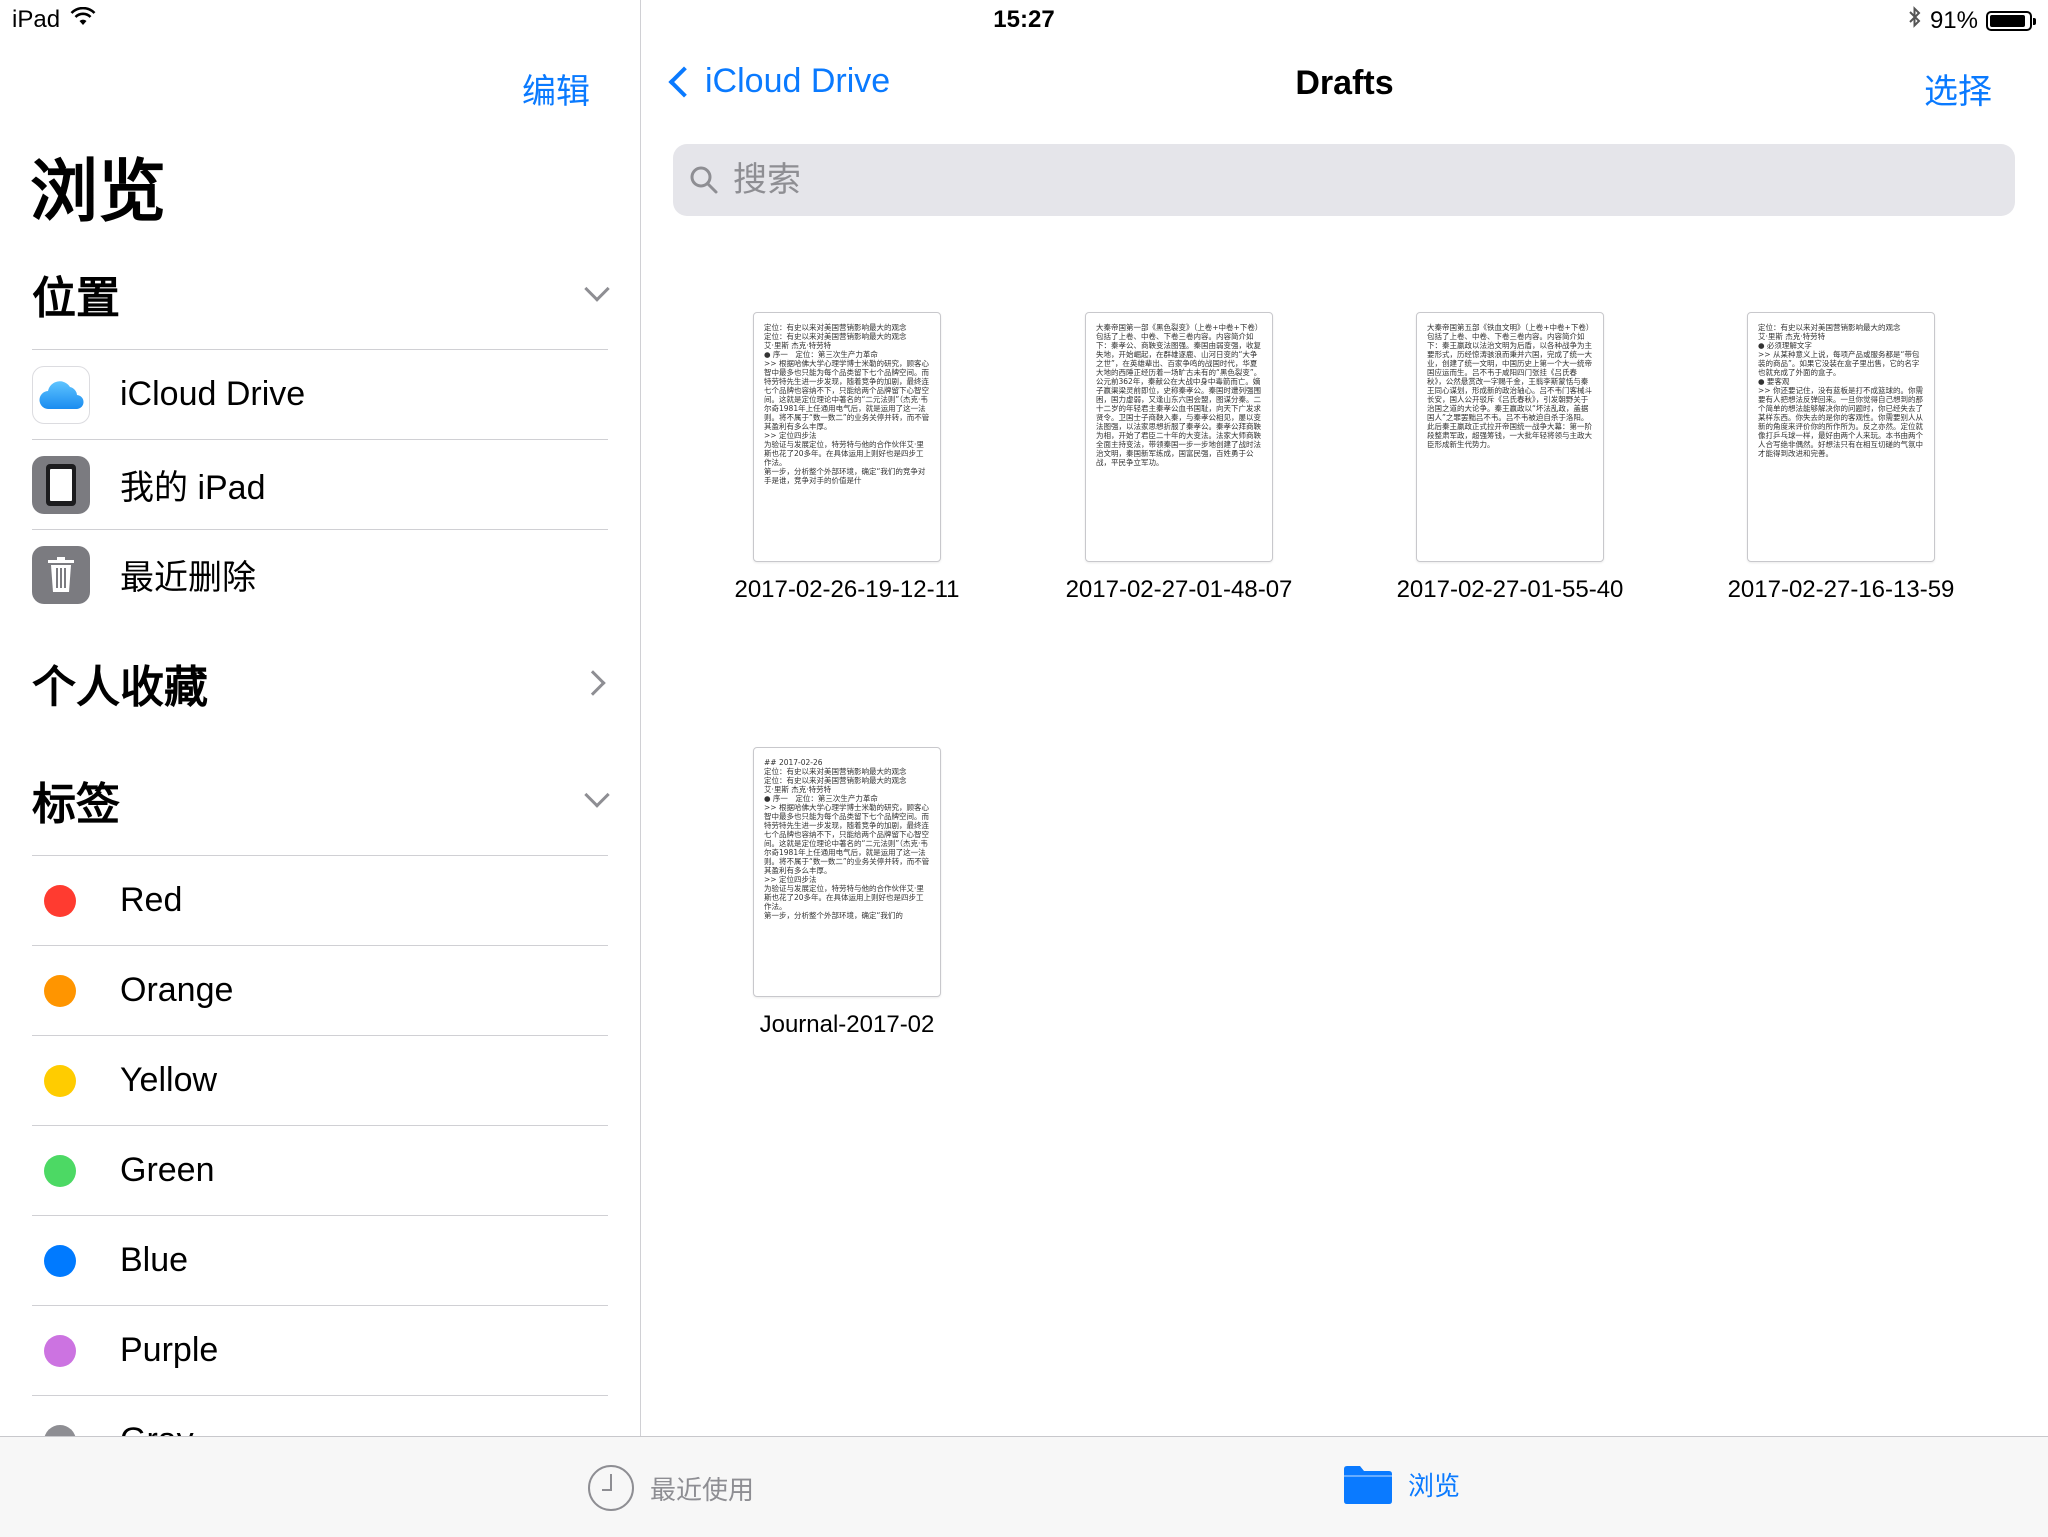 The height and width of the screenshot is (1537, 2048). I want to click on battery-percent: 91%, so click(1953, 20).